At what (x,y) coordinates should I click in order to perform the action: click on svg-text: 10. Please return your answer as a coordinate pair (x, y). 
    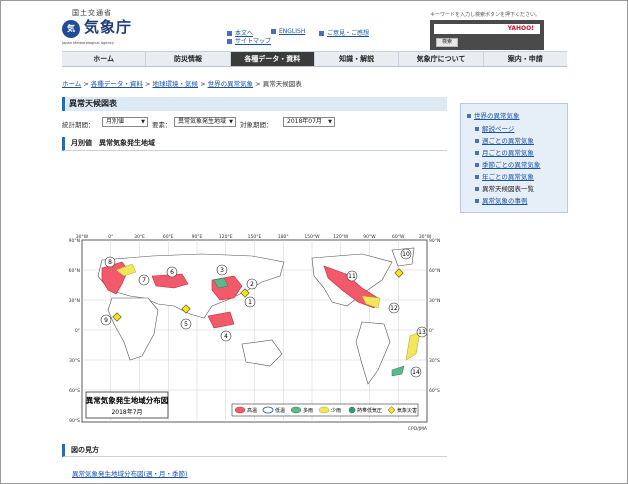
    Looking at the image, I should click on (406, 254).